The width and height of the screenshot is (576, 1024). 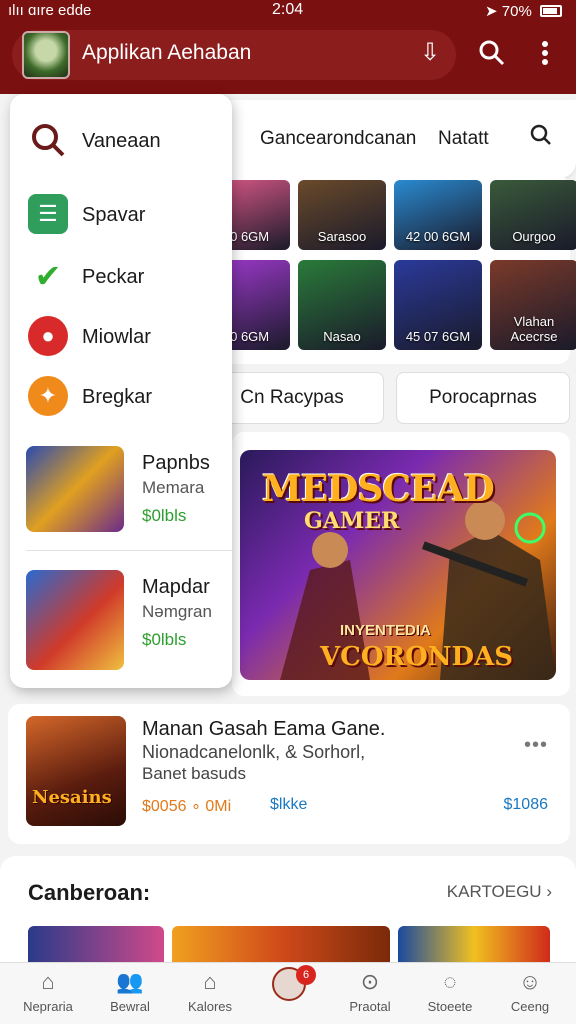 I want to click on location-icon: ➤, so click(x=491, y=11).